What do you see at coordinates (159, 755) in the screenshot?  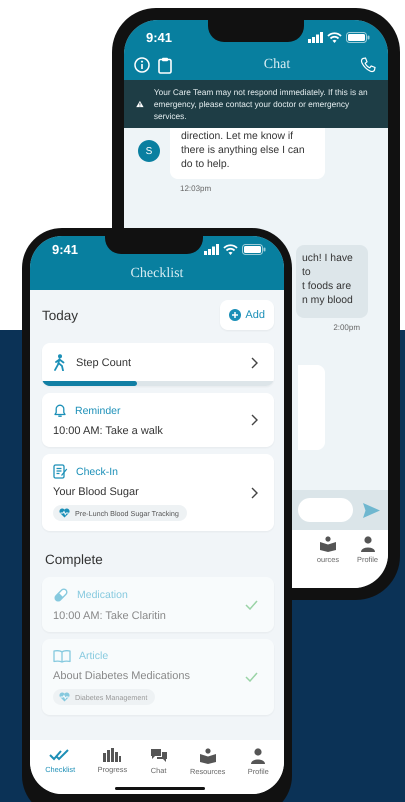 I see `chat-bubbles-icon` at bounding box center [159, 755].